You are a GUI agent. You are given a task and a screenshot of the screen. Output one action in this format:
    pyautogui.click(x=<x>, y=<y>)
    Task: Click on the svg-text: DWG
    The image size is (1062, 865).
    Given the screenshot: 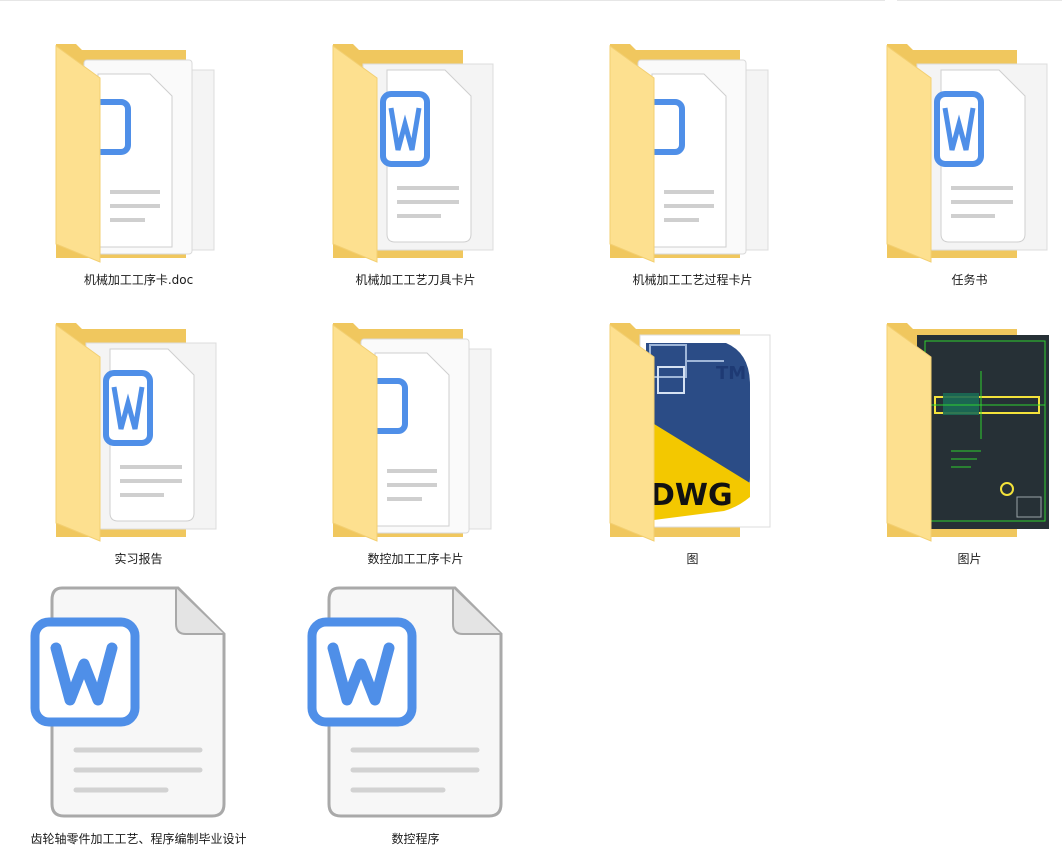 What is the action you would take?
    pyautogui.click(x=691, y=495)
    